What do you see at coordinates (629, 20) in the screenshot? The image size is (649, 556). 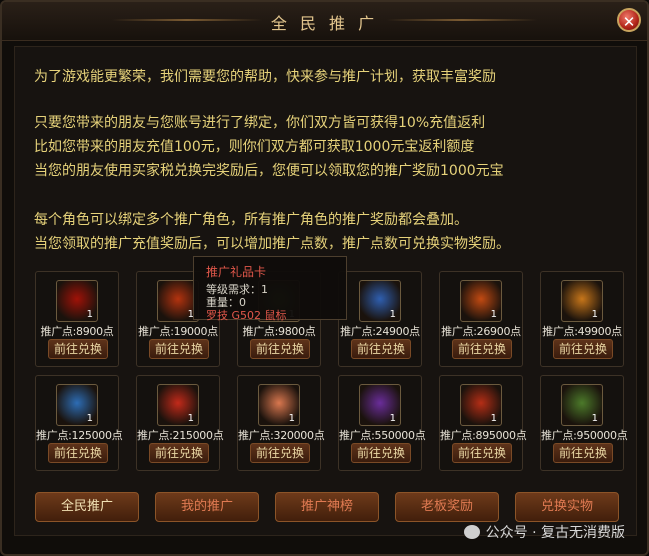 I see `close-icon: ✕` at bounding box center [629, 20].